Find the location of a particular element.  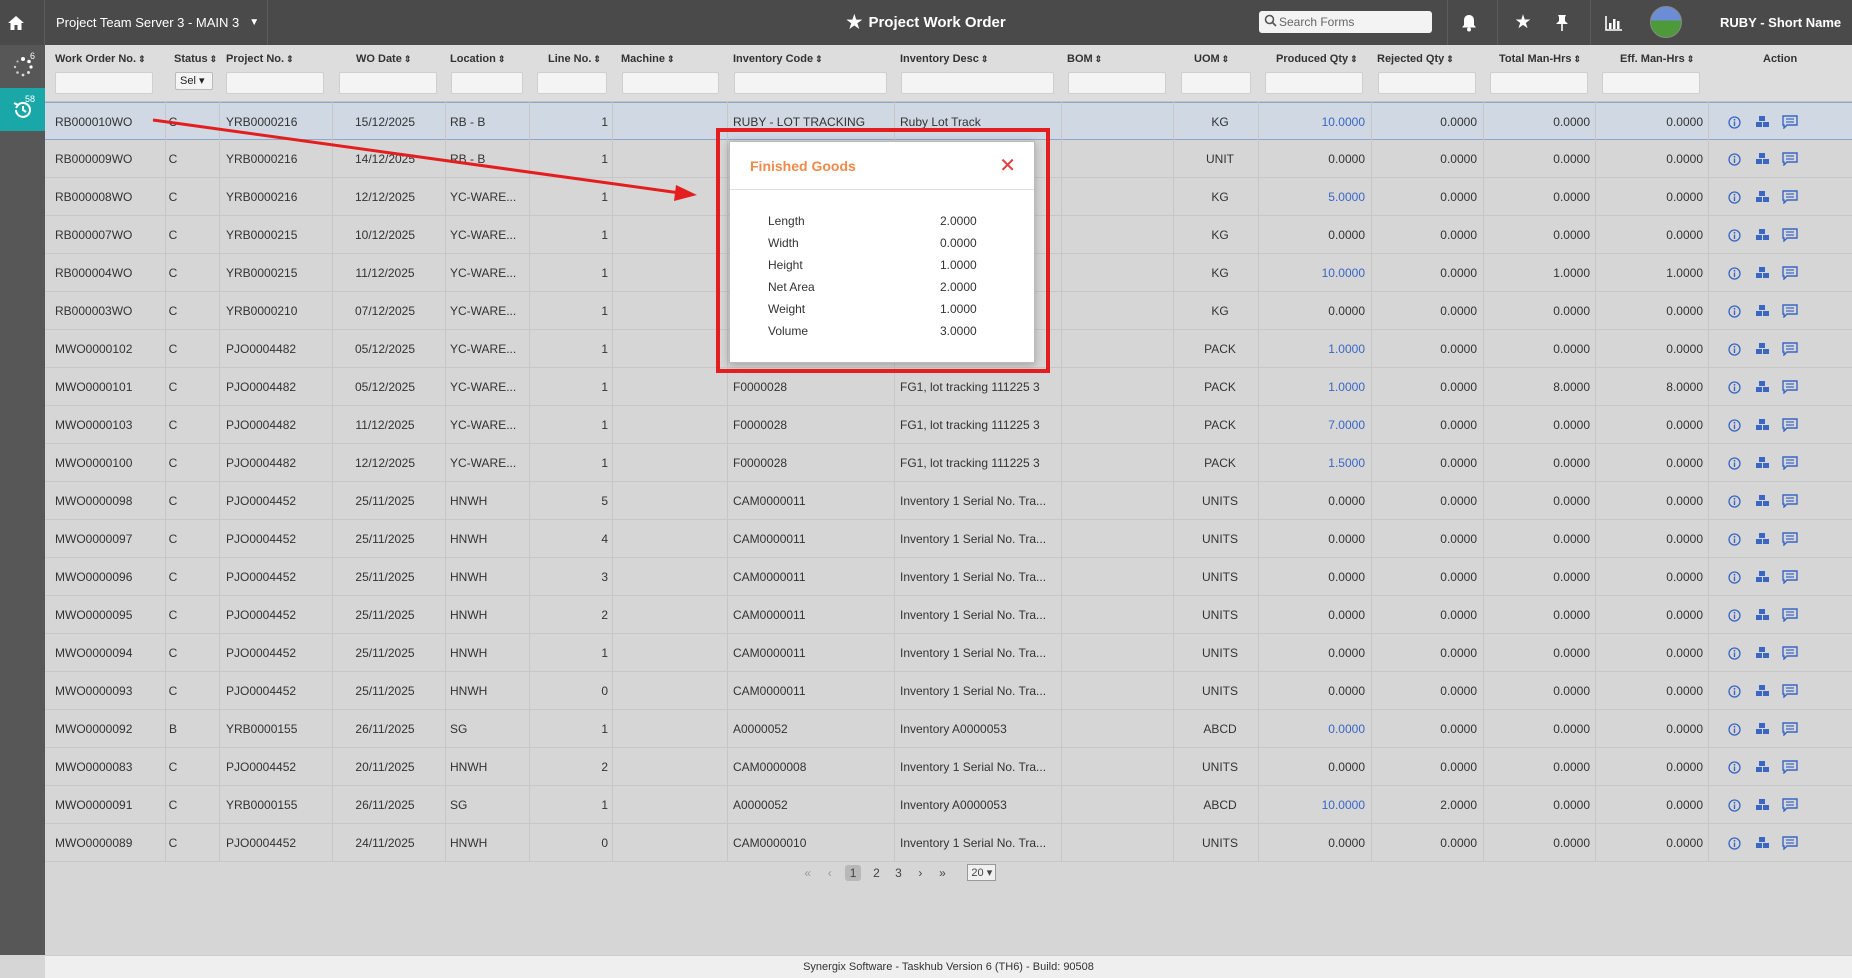

cell-wo: MWO0000100 is located at coordinates (105, 463).